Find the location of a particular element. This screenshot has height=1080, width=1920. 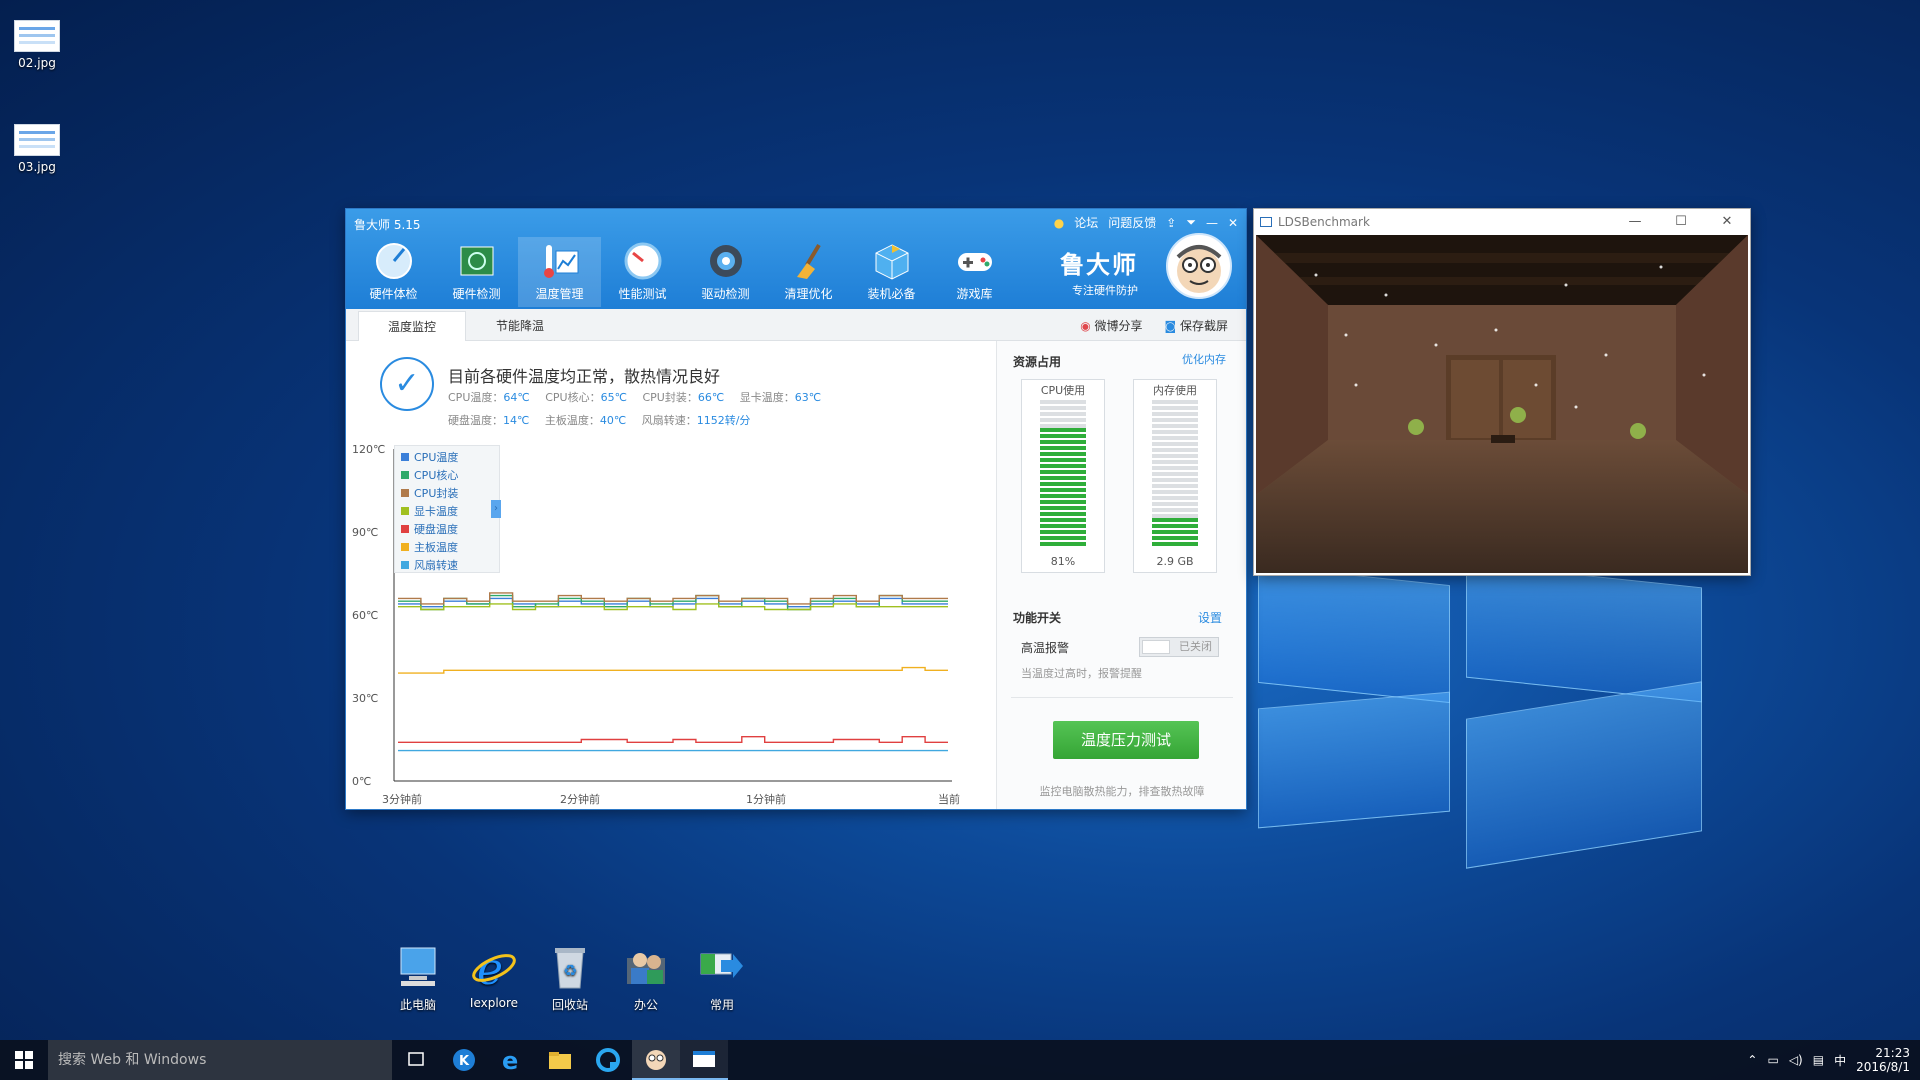

fan-speed-value: 1152转/分 is located at coordinates (723, 420).